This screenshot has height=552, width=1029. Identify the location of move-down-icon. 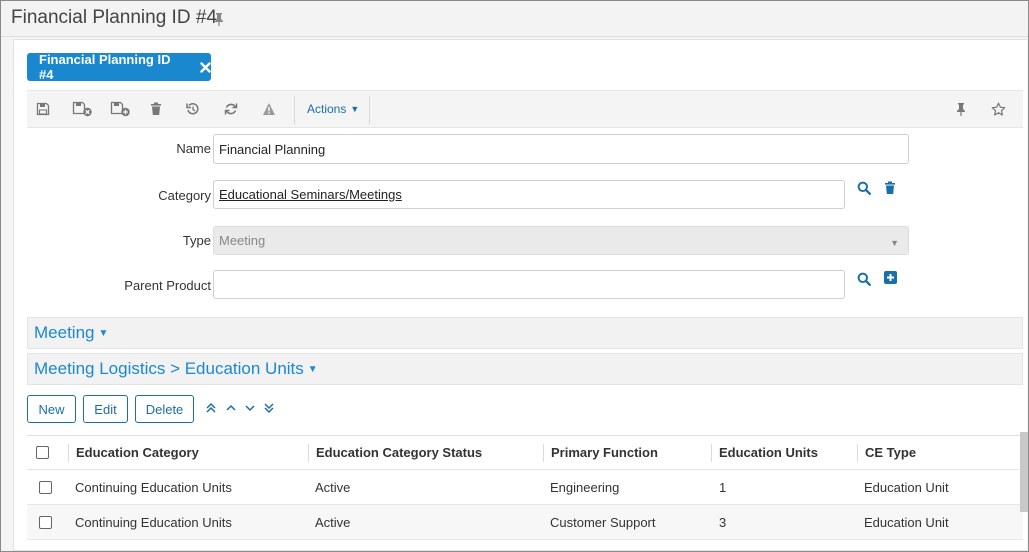
(250, 408).